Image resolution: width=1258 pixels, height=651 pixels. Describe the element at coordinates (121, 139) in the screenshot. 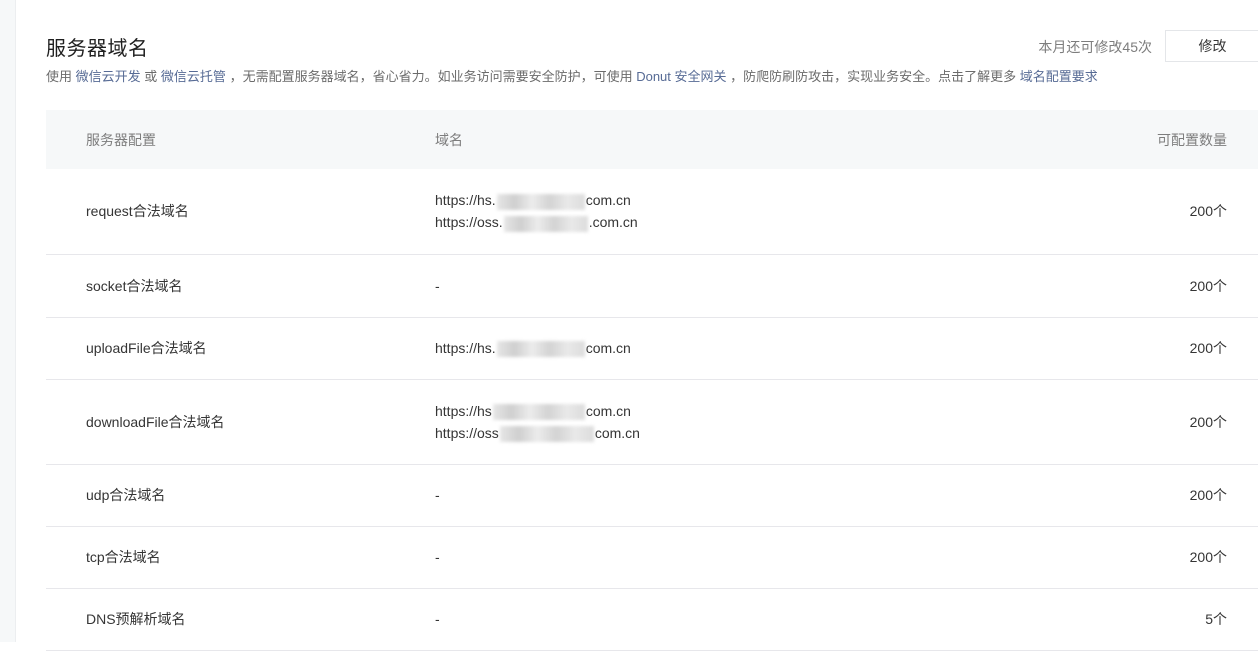

I see `header-config: 服务器配置` at that location.